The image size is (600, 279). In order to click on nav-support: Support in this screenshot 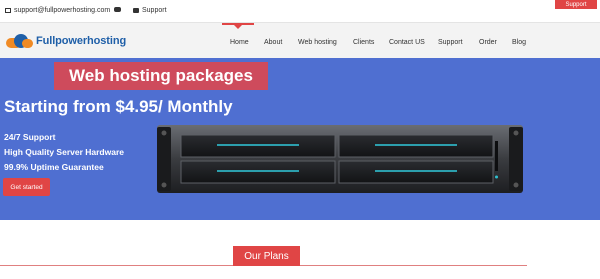, I will do `click(450, 42)`.